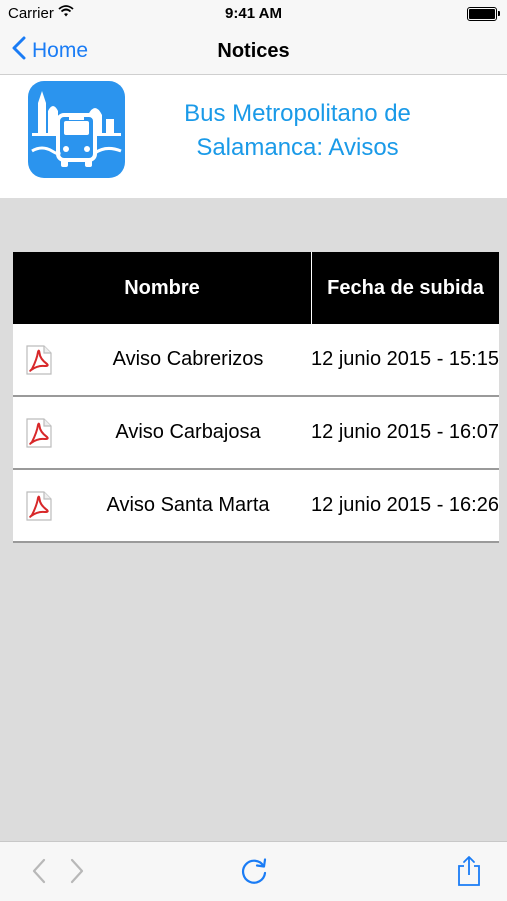 Image resolution: width=507 pixels, height=901 pixels. I want to click on table-header: Nombre Fecha de subida, so click(256, 288).